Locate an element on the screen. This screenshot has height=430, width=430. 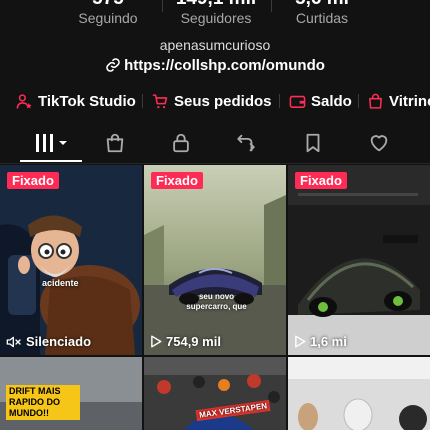
video-views-count: 754,9 mil is located at coordinates (193, 341).